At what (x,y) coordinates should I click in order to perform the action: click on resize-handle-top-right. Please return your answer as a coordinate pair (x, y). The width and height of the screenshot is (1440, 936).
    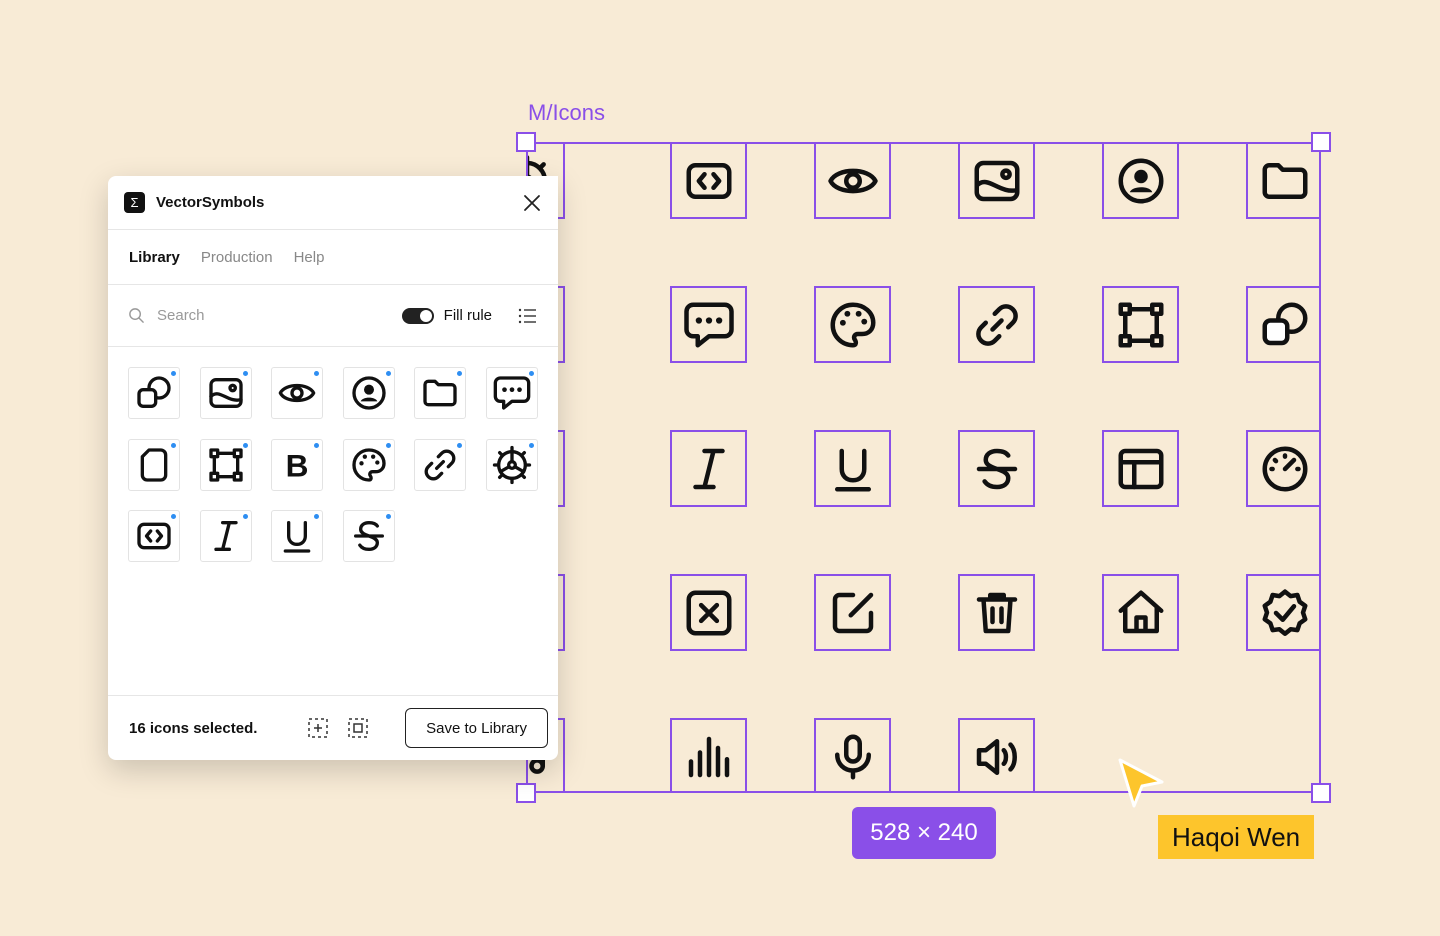
    Looking at the image, I should click on (1321, 142).